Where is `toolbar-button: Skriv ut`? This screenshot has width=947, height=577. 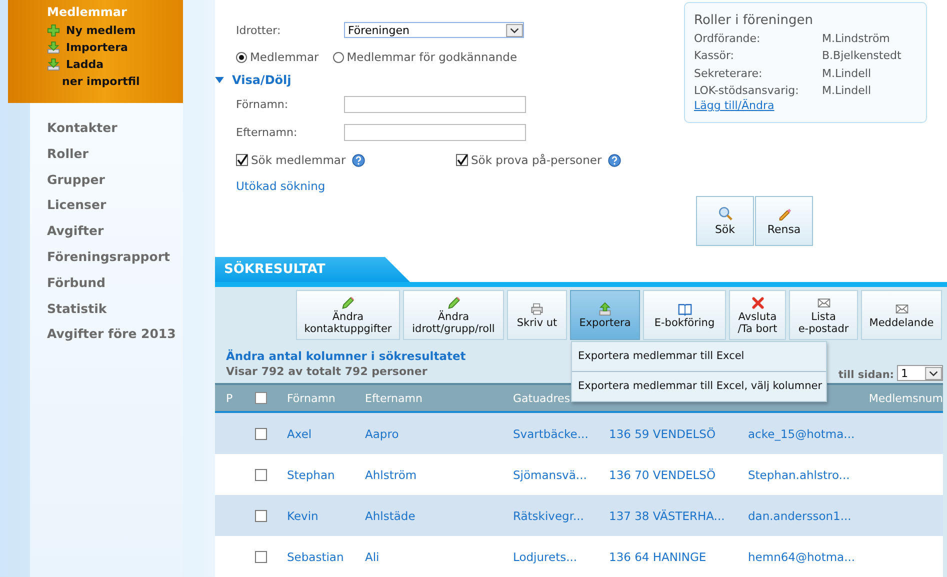
toolbar-button: Skriv ut is located at coordinates (537, 315).